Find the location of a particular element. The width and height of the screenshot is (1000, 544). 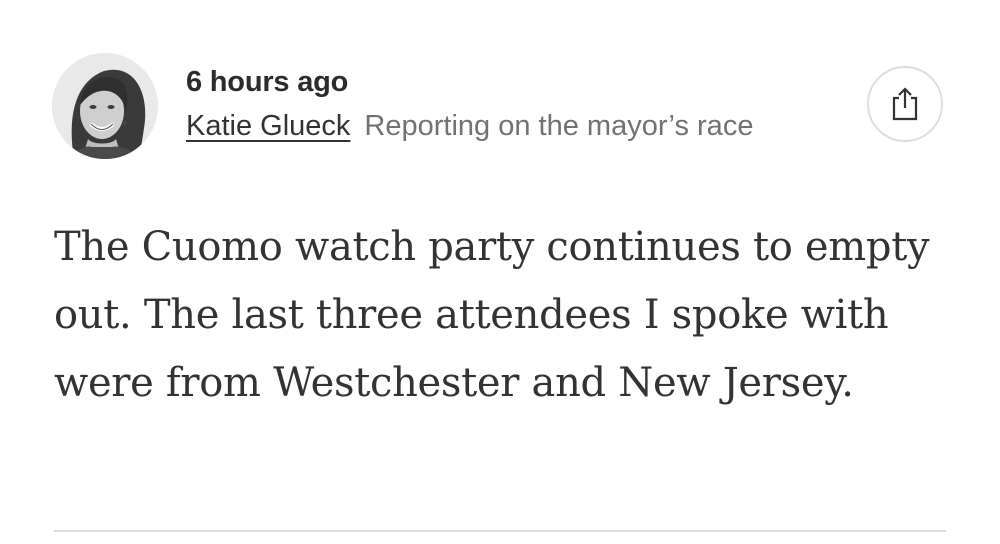

author-link: Katie Glueck is located at coordinates (268, 126).